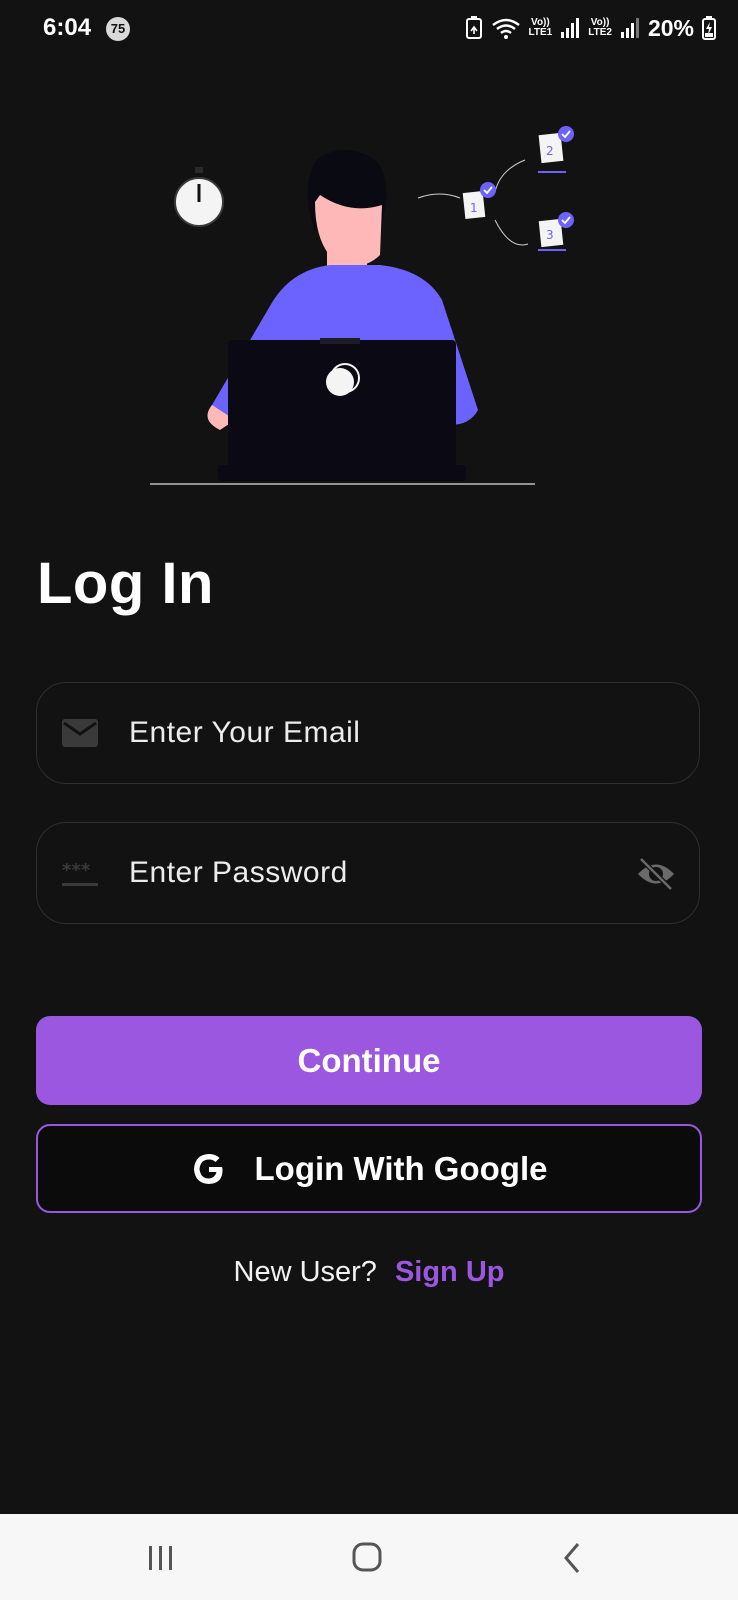 This screenshot has height=1600, width=738. I want to click on sim1-lte-indicator: Vo)) LTE1, so click(540, 27).